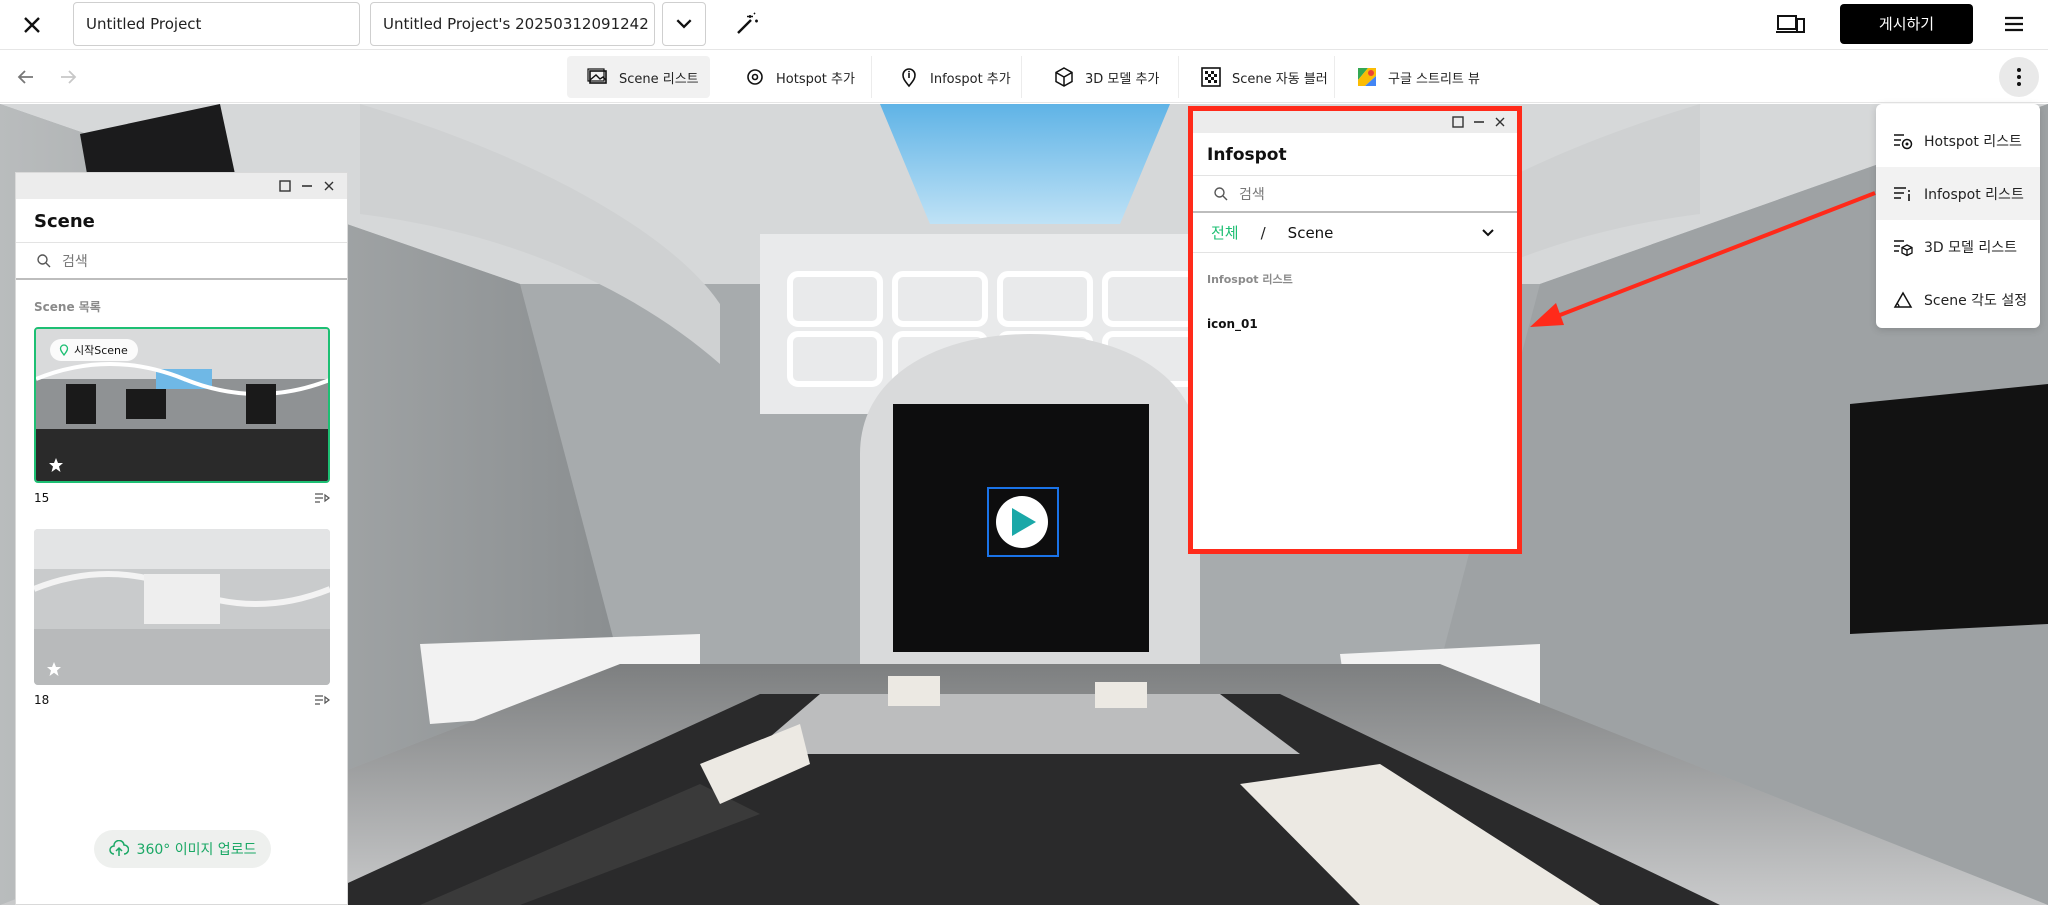 This screenshot has height=905, width=2048. What do you see at coordinates (1703, 259) in the screenshot?
I see `annotation-arrow-icon` at bounding box center [1703, 259].